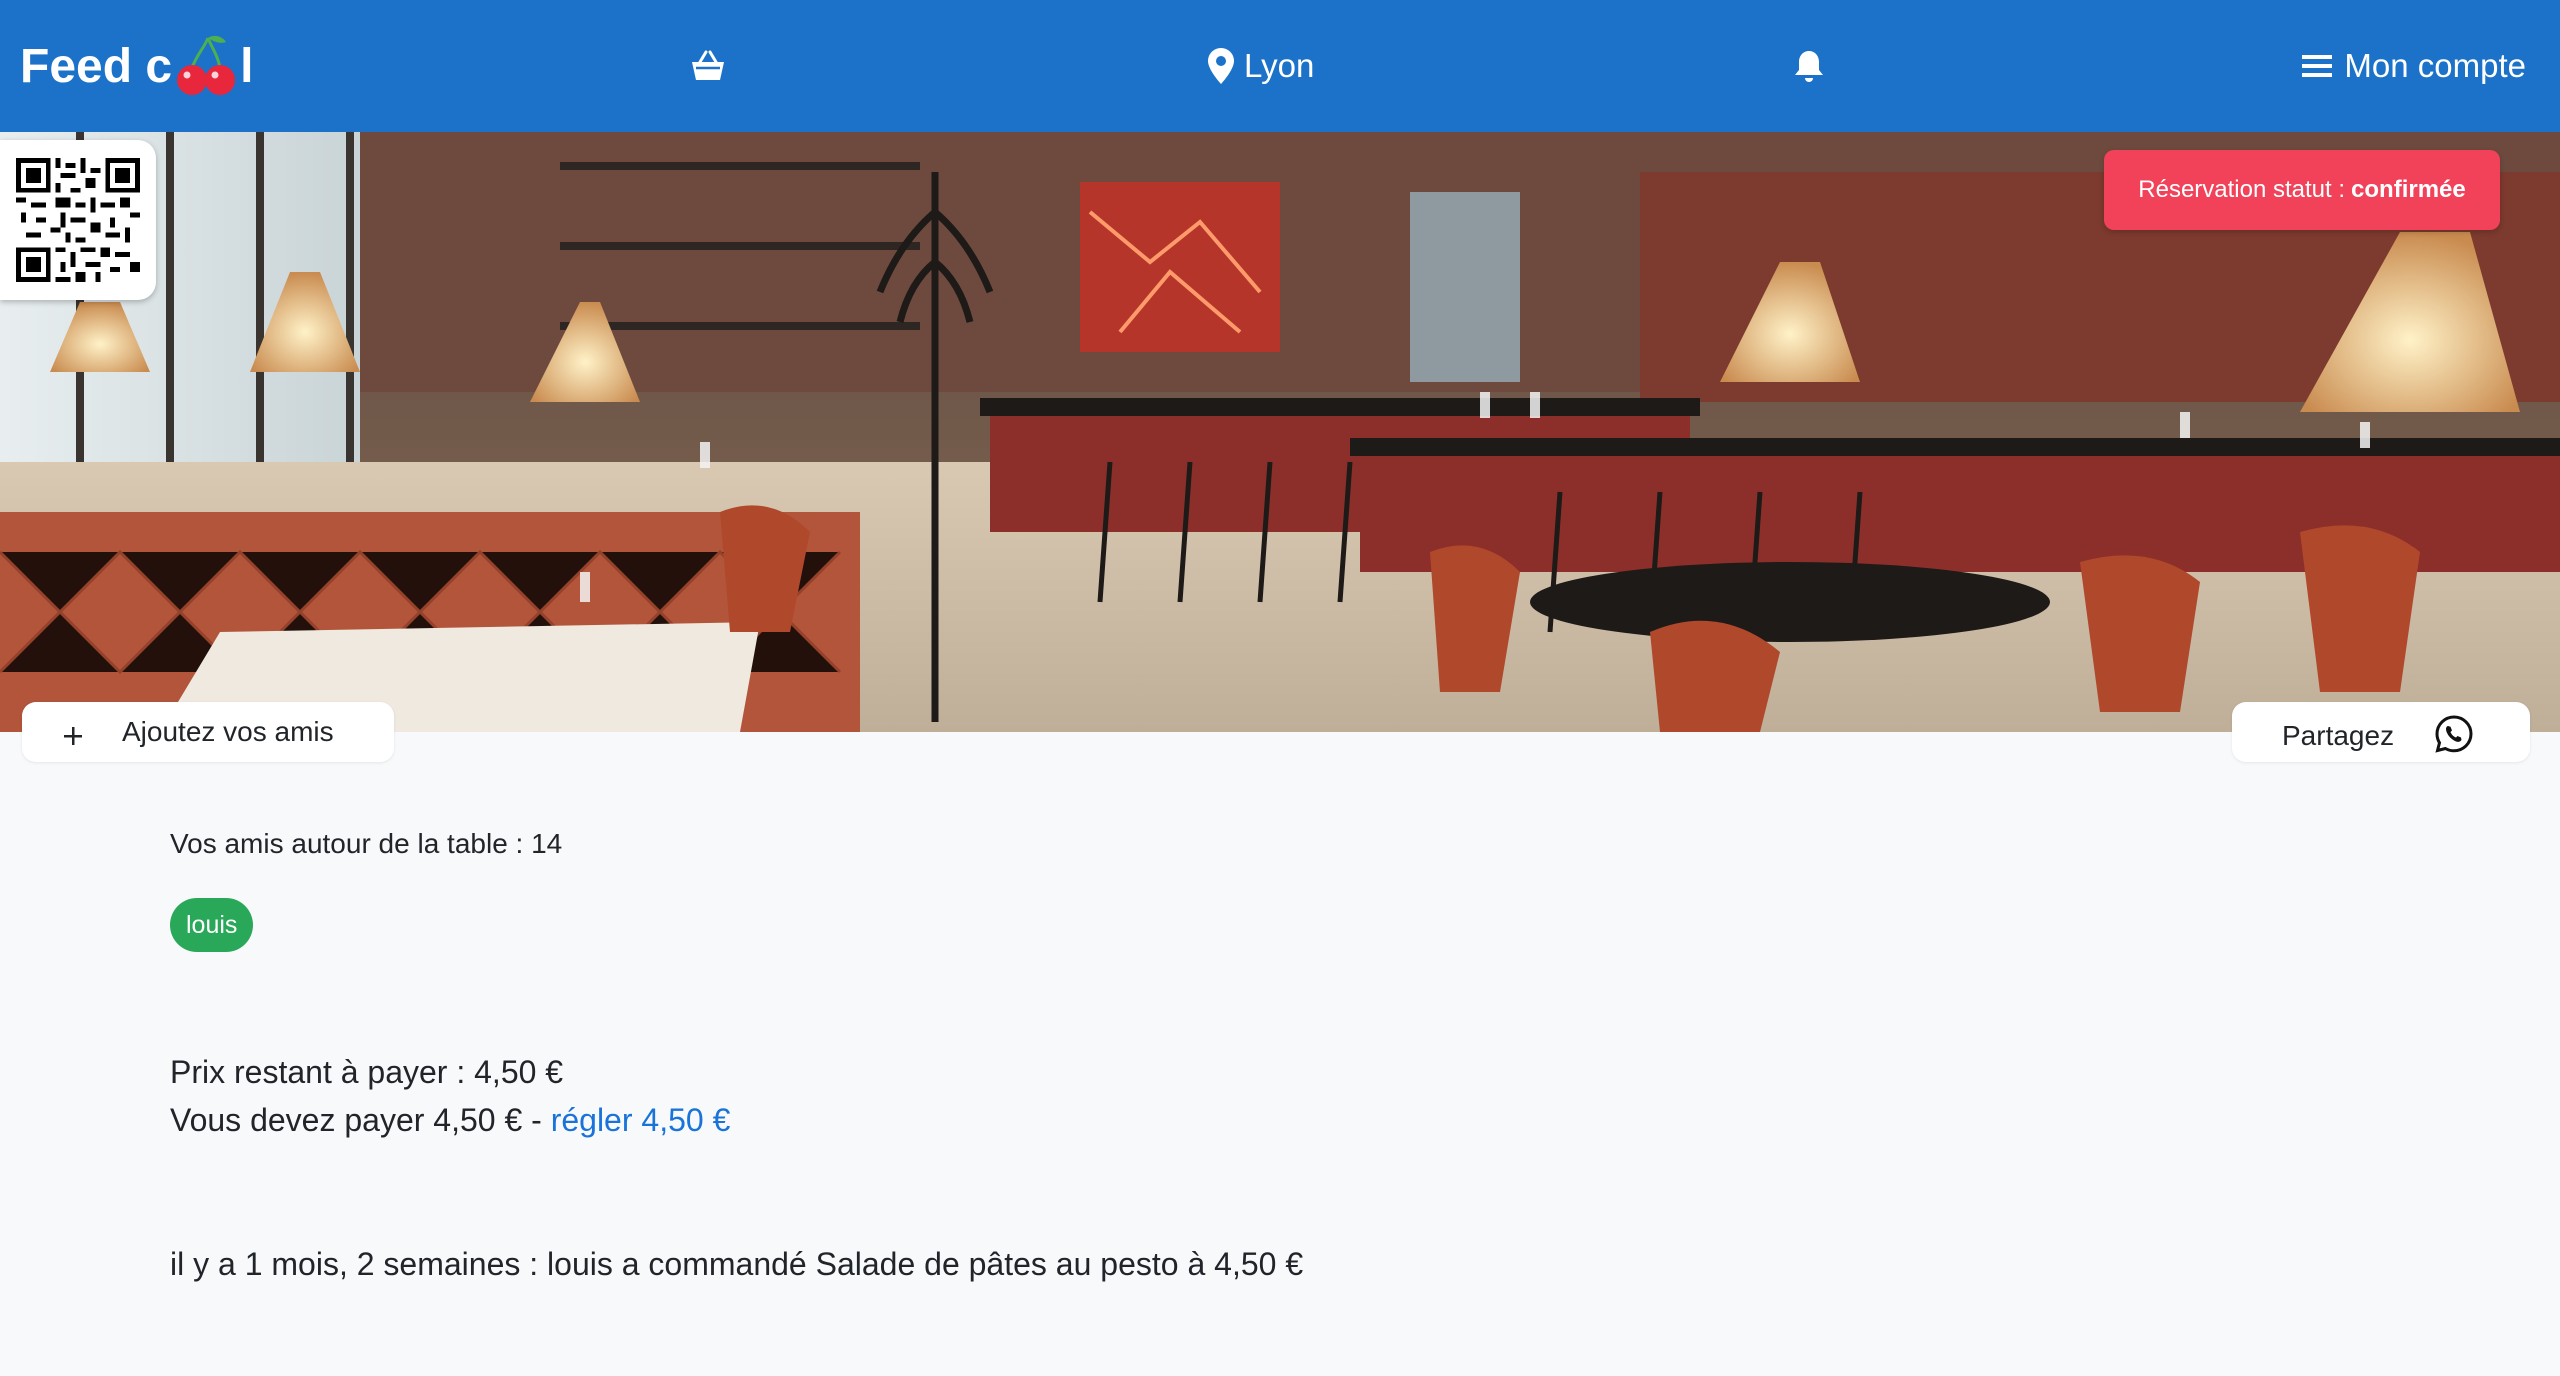 The height and width of the screenshot is (1376, 2560). Describe the element at coordinates (2408, 189) in the screenshot. I see `status-value: confirmée` at that location.